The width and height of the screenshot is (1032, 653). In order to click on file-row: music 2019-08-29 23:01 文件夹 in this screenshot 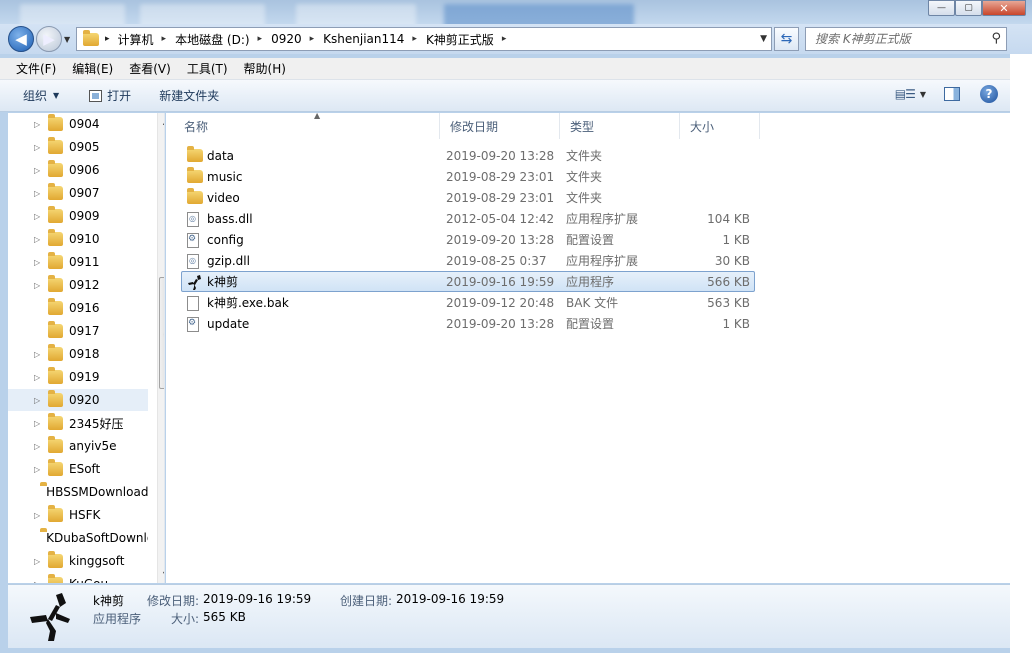, I will do `click(468, 176)`.